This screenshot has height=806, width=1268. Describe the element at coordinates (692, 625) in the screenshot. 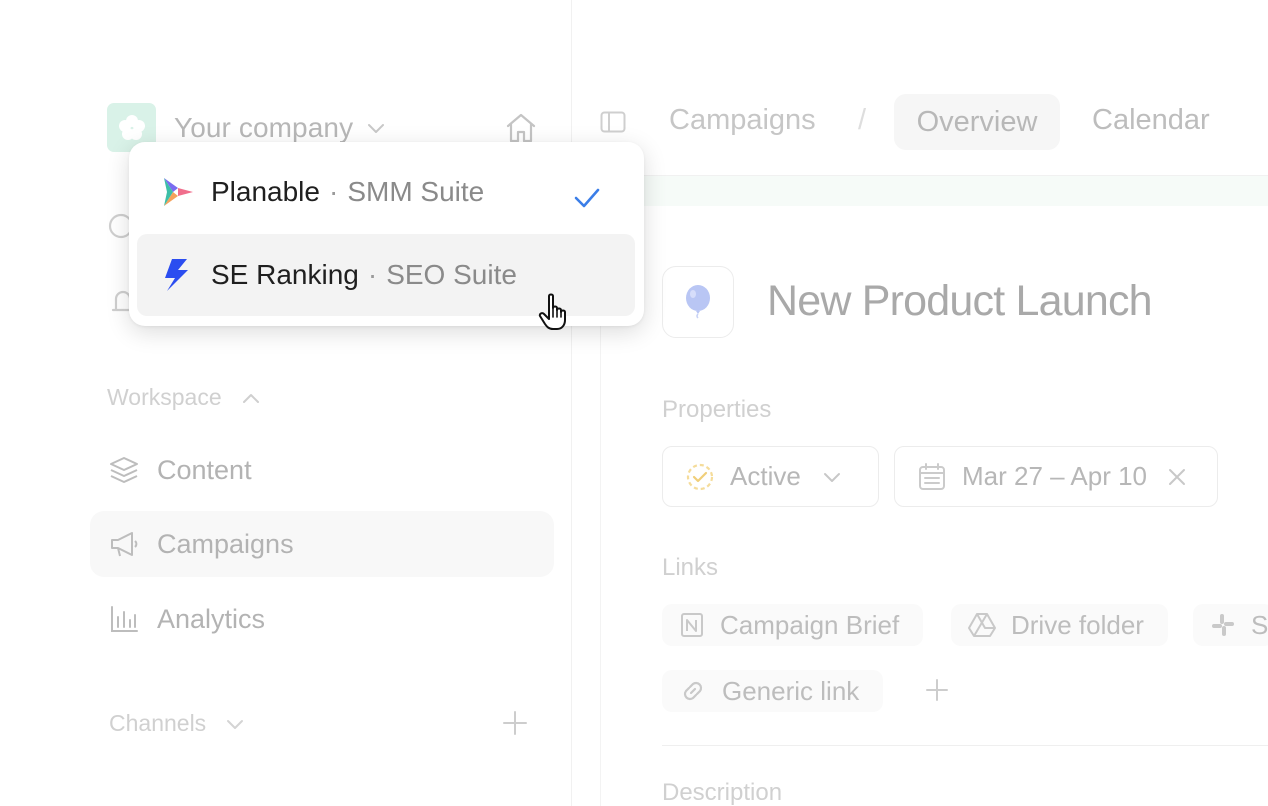

I see `notion-icon` at that location.